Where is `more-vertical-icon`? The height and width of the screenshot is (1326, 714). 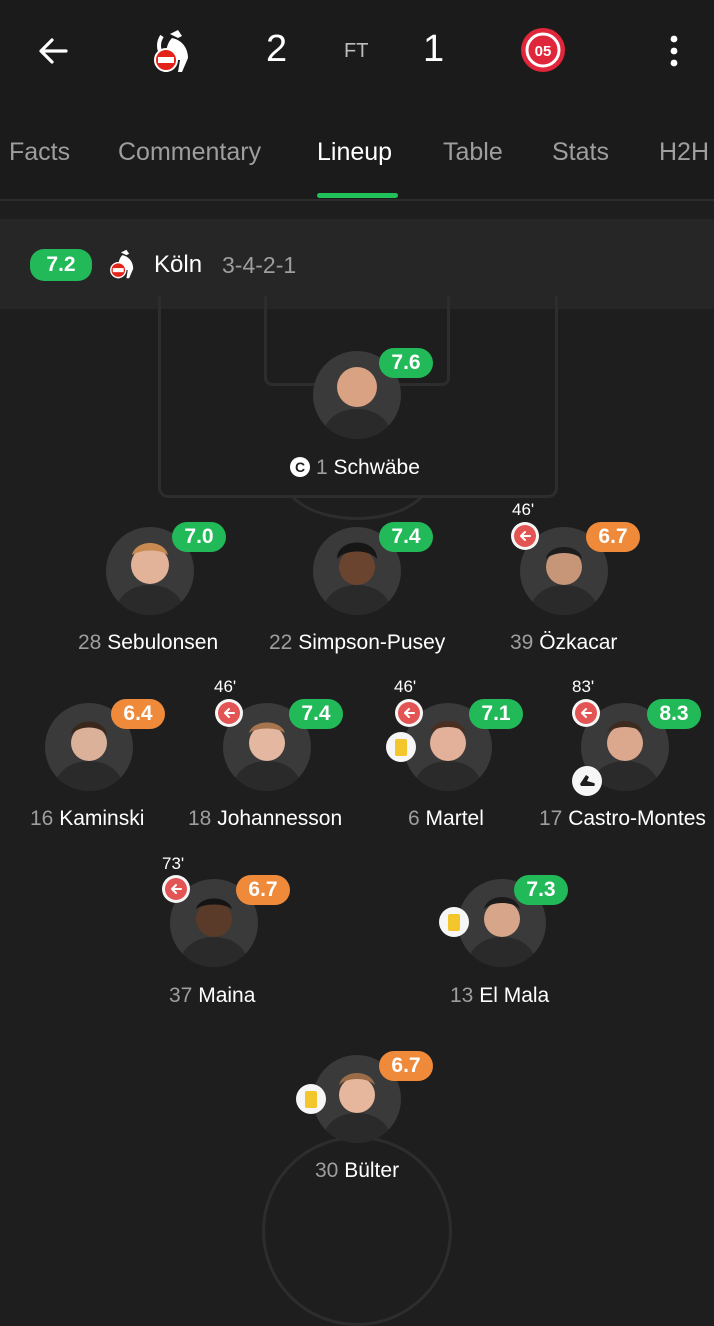
more-vertical-icon is located at coordinates (674, 51).